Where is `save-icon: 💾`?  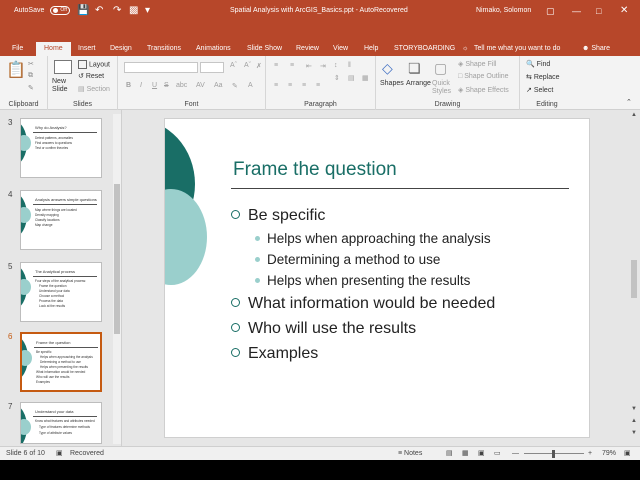
save-icon: 💾 is located at coordinates (83, 11).